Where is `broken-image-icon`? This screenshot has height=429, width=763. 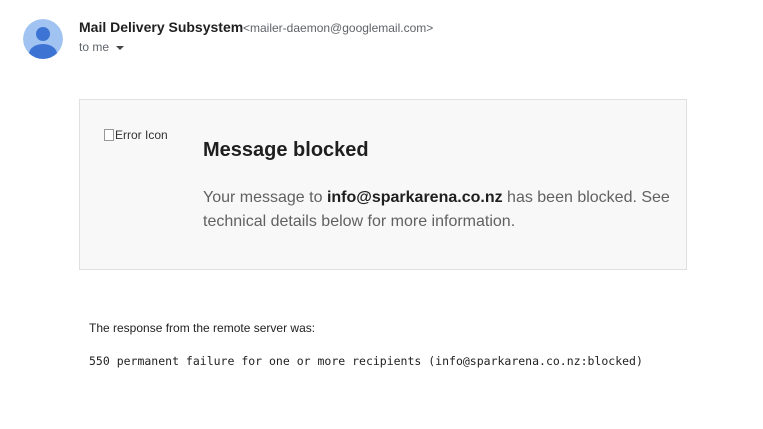
broken-image-icon is located at coordinates (109, 135).